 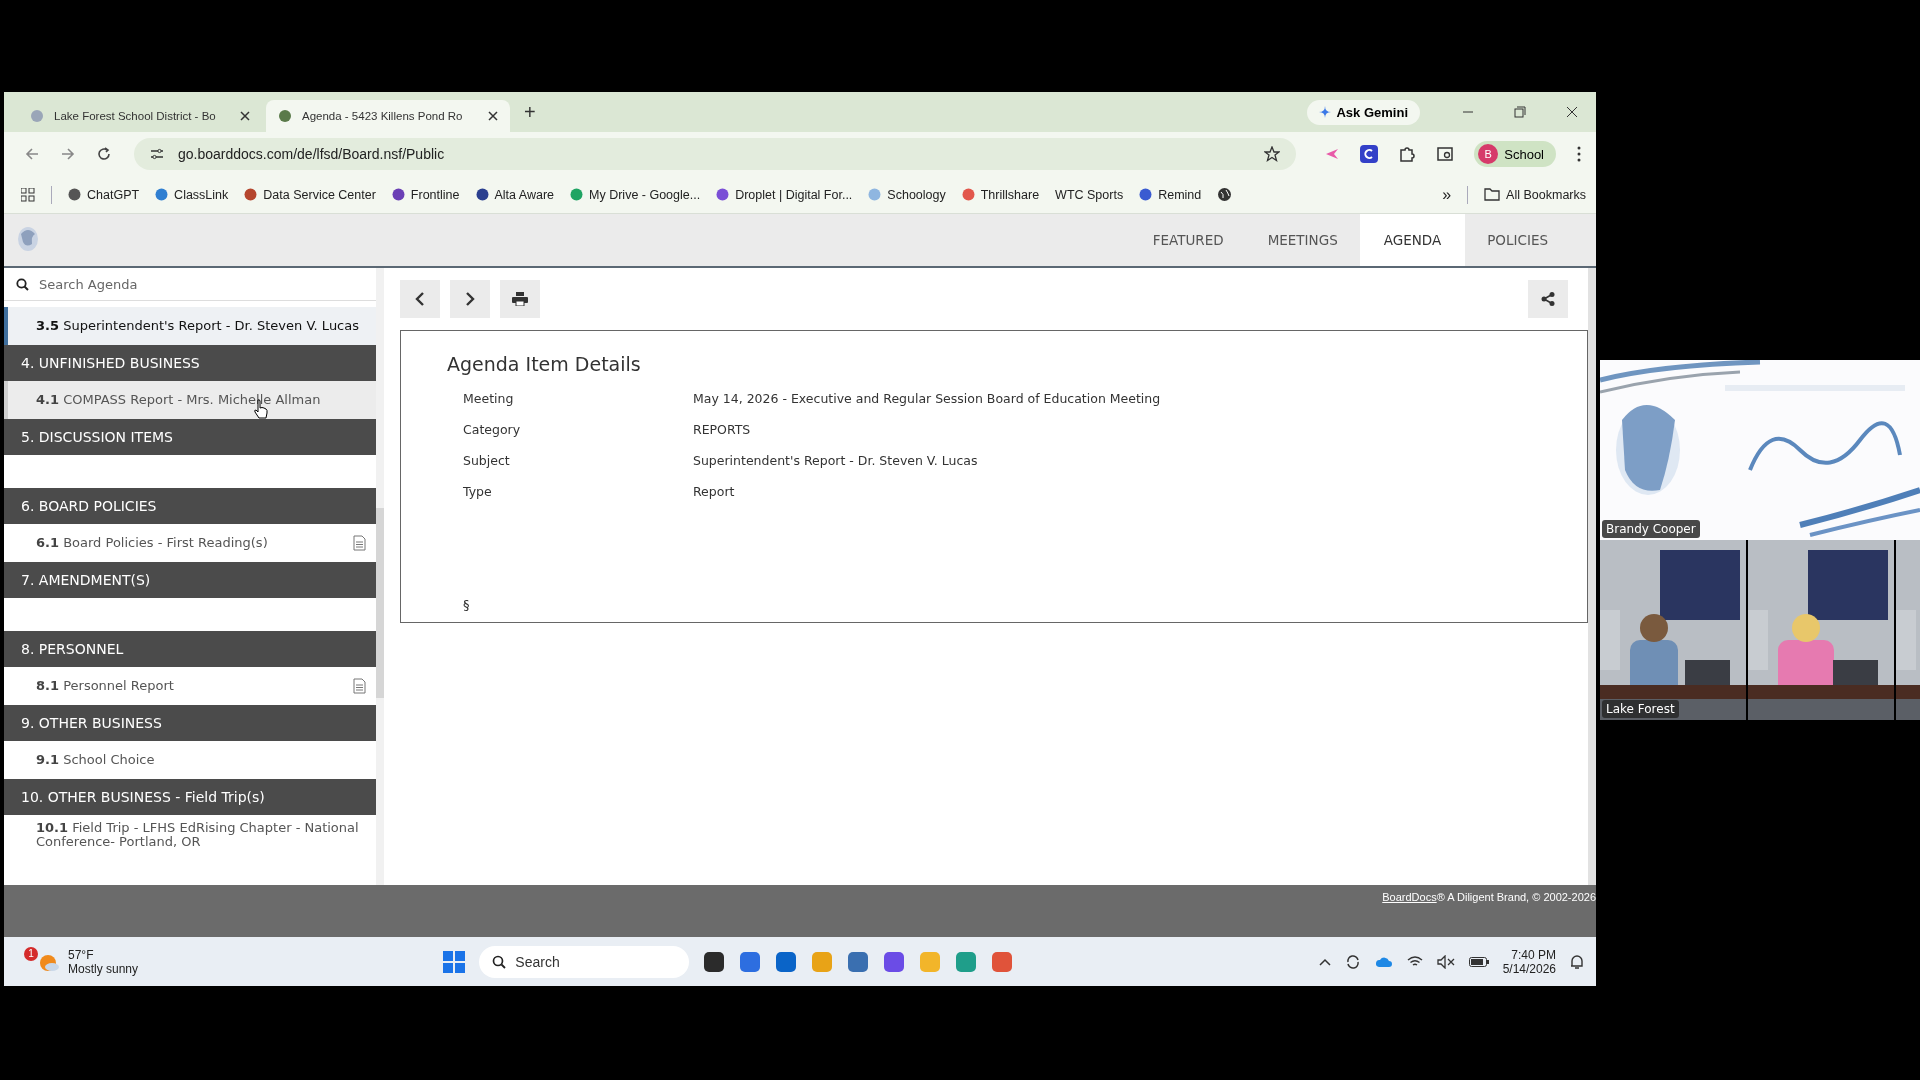 What do you see at coordinates (1445, 154) in the screenshot?
I see `side-panel-icon` at bounding box center [1445, 154].